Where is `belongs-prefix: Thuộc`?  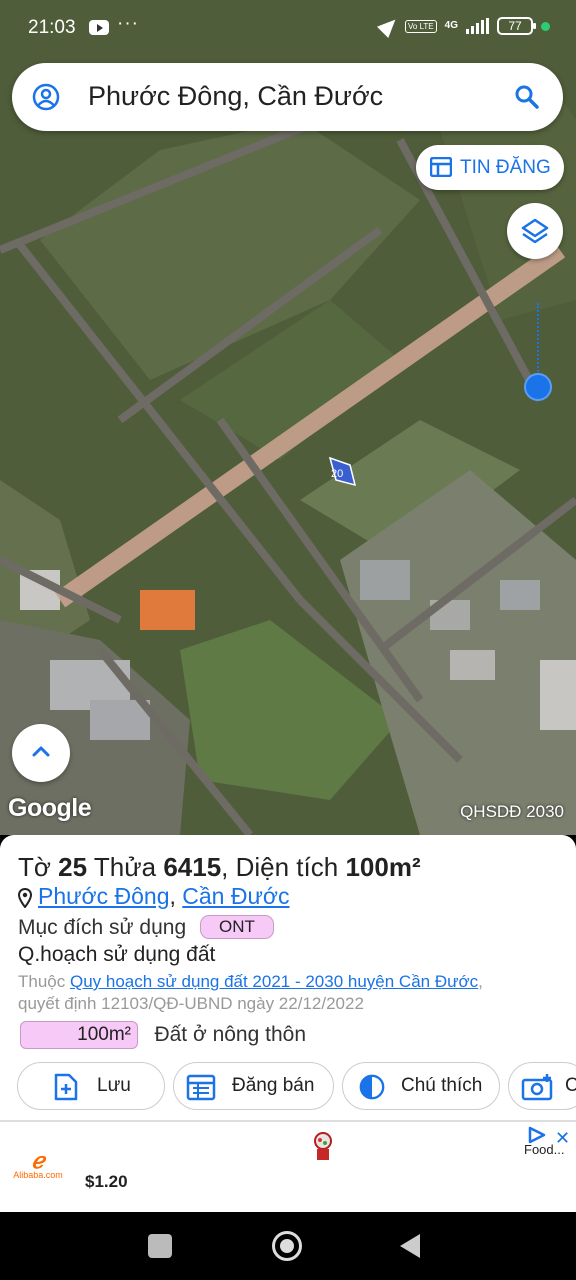 belongs-prefix: Thuộc is located at coordinates (42, 981).